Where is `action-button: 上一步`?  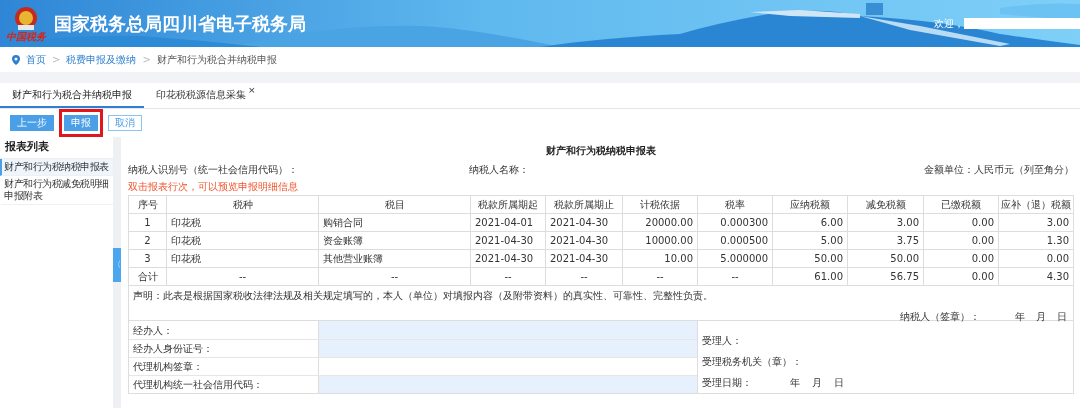
action-button: 上一步 is located at coordinates (32, 123).